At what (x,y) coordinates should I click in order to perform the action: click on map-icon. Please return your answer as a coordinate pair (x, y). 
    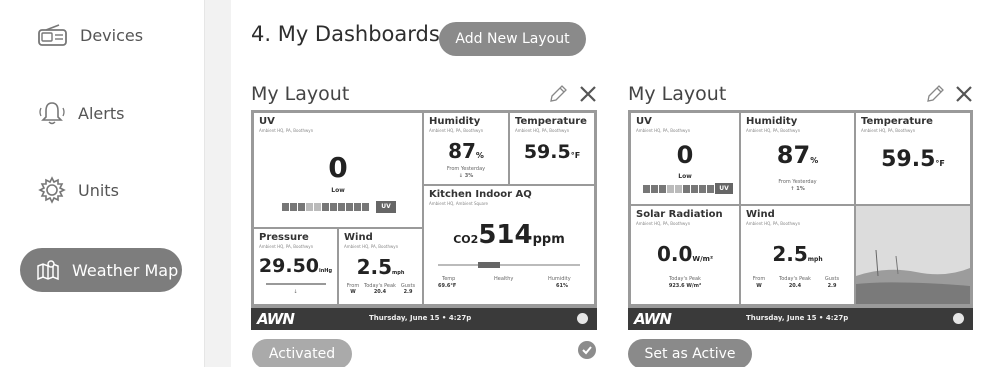
    Looking at the image, I should click on (48, 270).